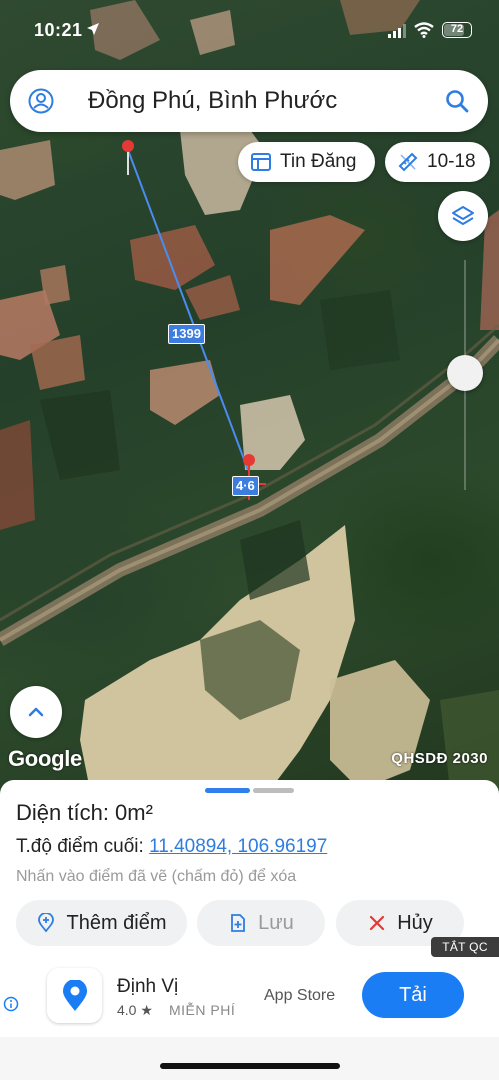 Image resolution: width=499 pixels, height=1080 pixels. I want to click on home-bar-area, so click(249, 1058).